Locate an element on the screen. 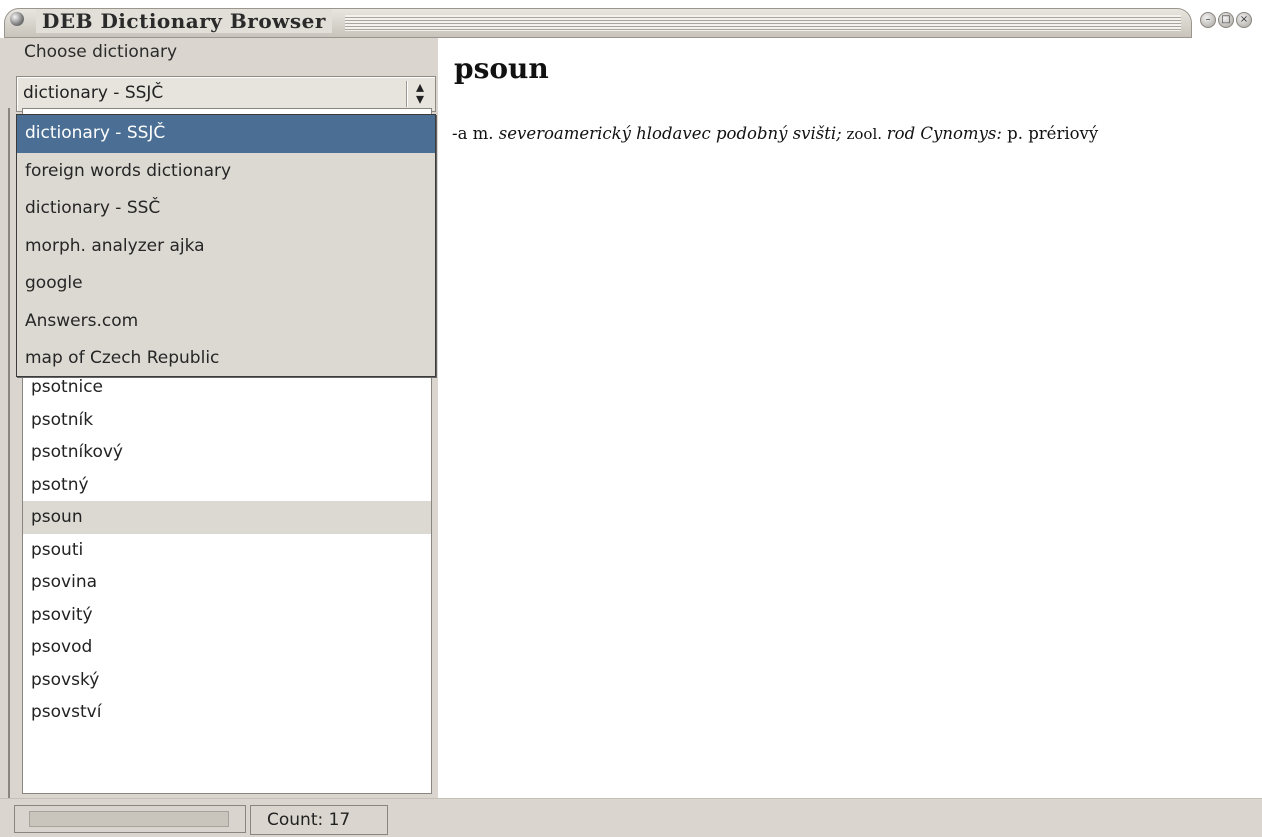 The width and height of the screenshot is (1262, 837). definition-domain: zool. is located at coordinates (864, 134).